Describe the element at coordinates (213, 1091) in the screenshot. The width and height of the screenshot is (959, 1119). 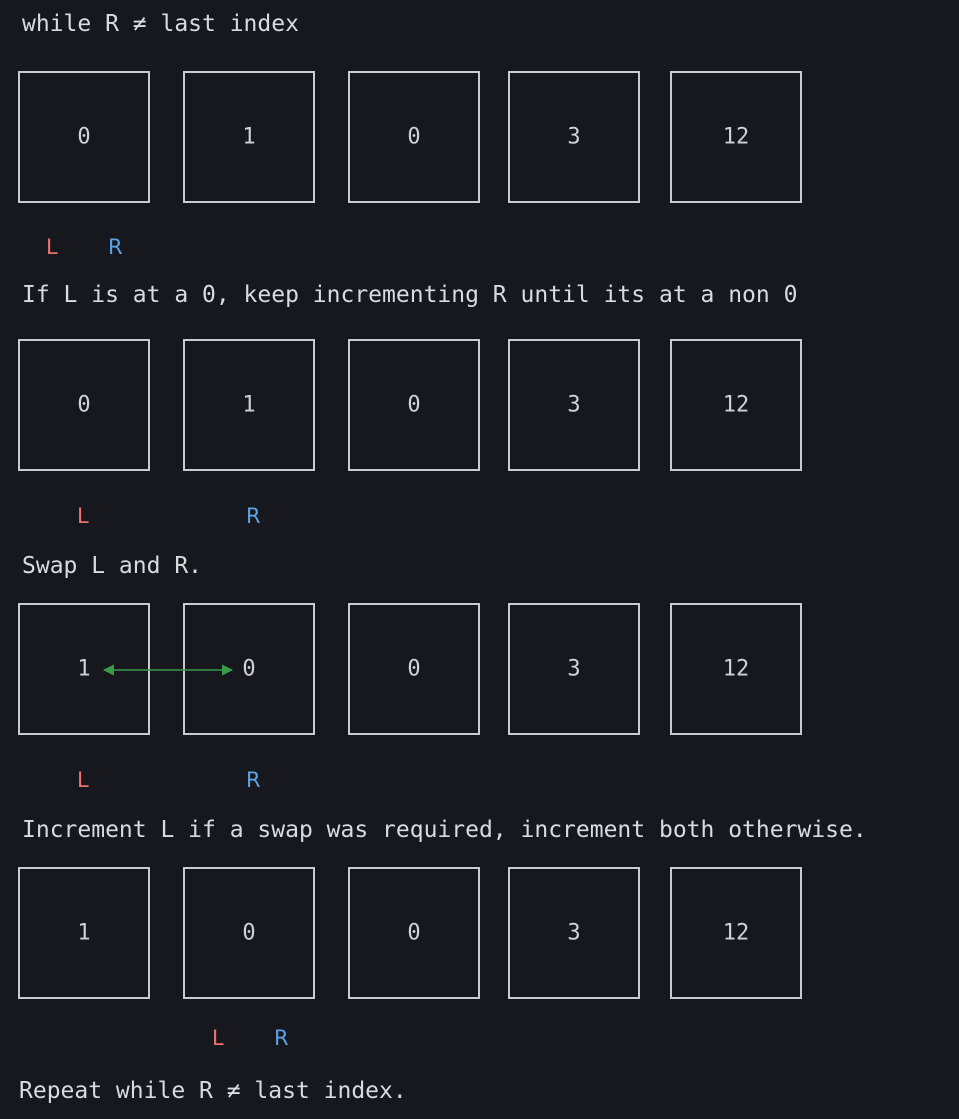
I see `step-caption-5: Repeat while R ≠ last index.` at that location.